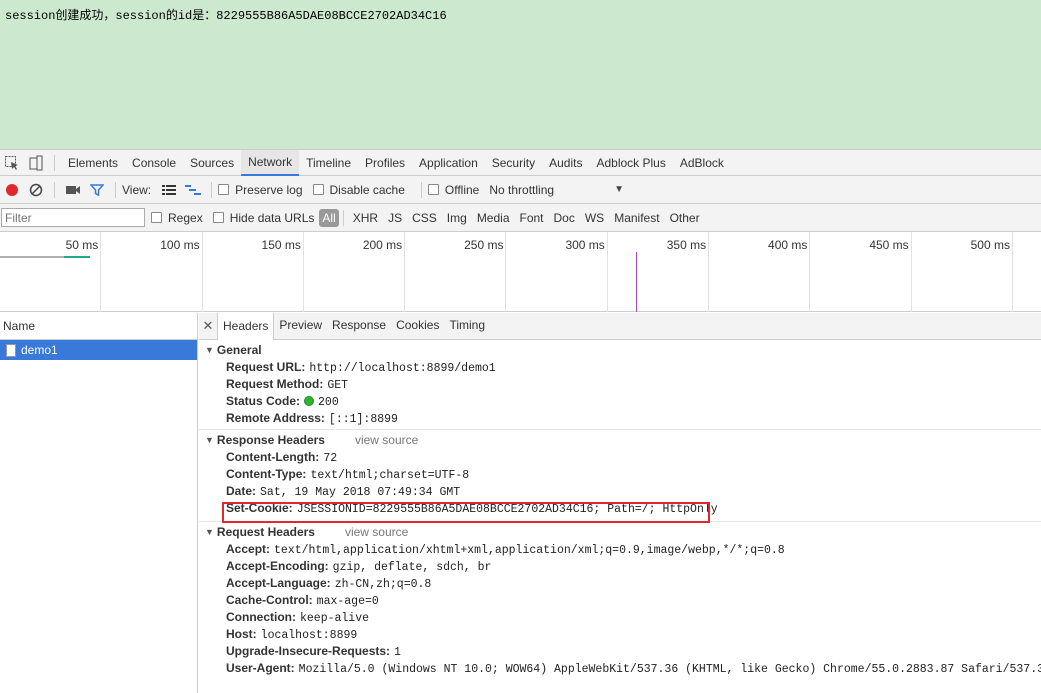 The width and height of the screenshot is (1041, 693). I want to click on timeline-tick: 350 ms, so click(659, 272).